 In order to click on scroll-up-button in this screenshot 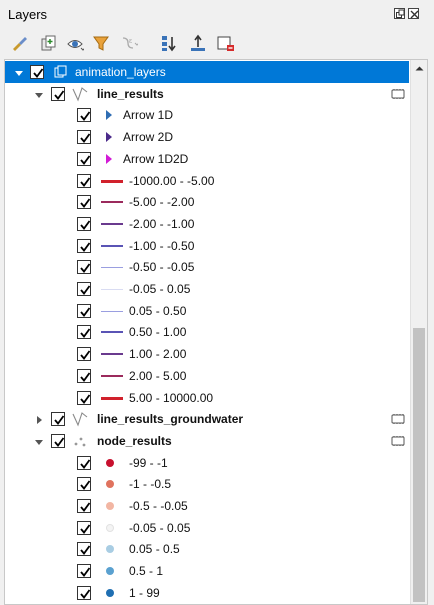, I will do `click(419, 68)`.